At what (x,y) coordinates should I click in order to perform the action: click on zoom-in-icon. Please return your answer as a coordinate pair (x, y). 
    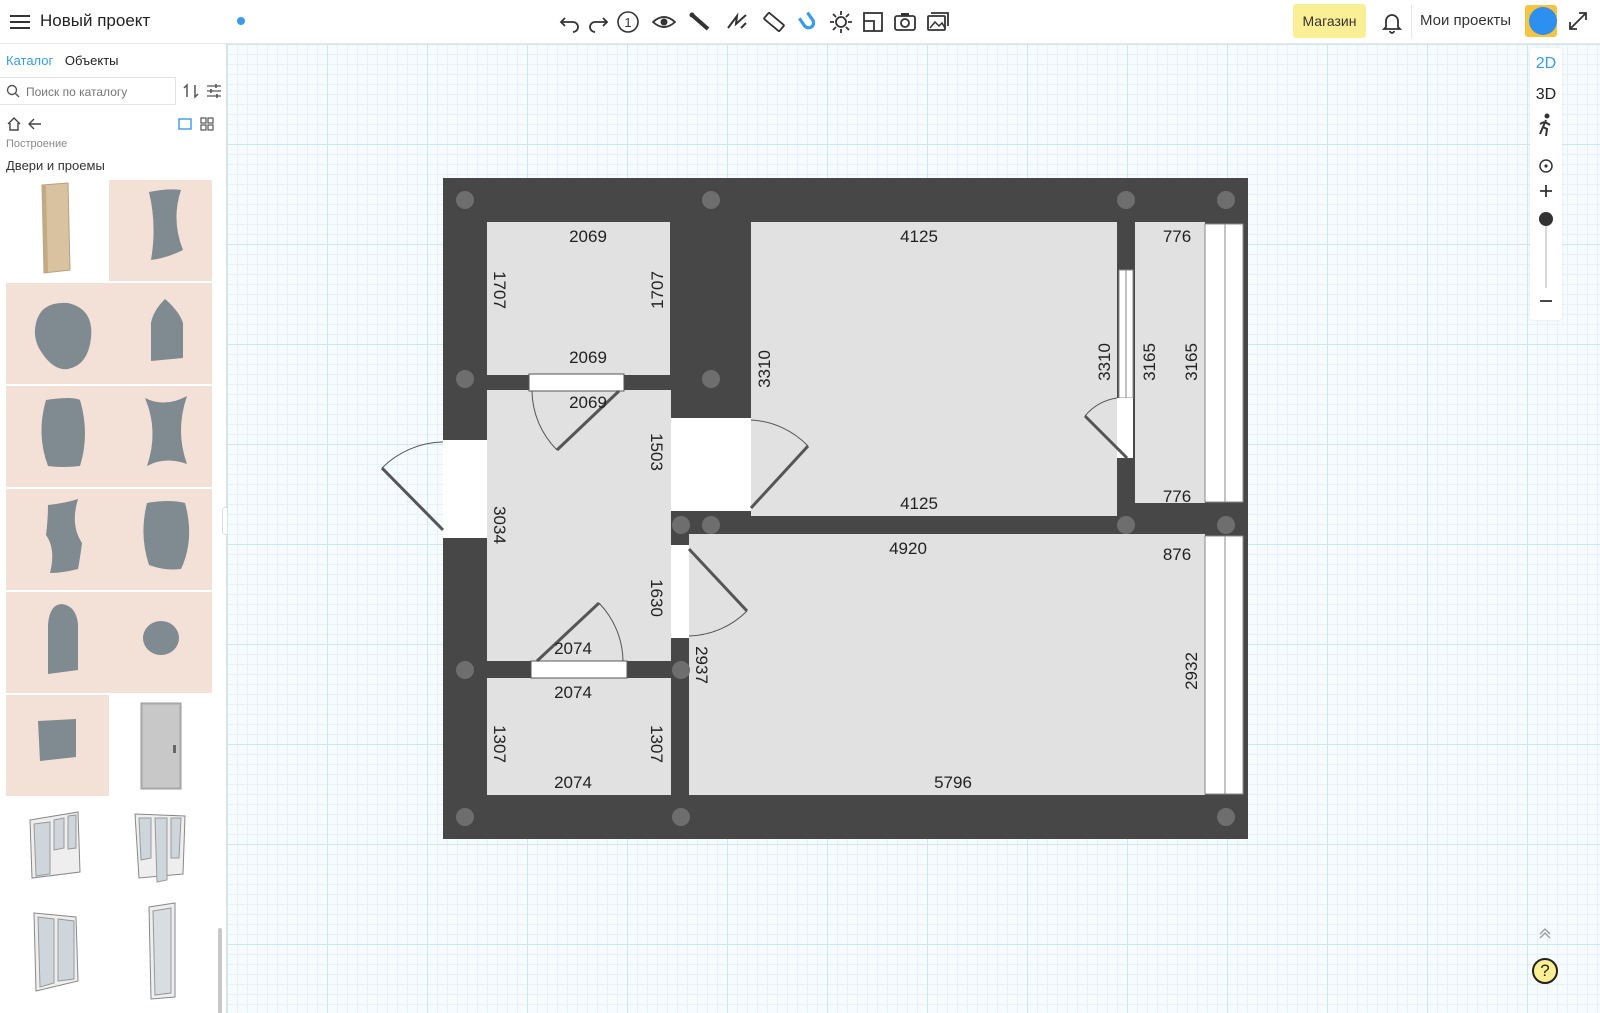
    Looking at the image, I should click on (1546, 191).